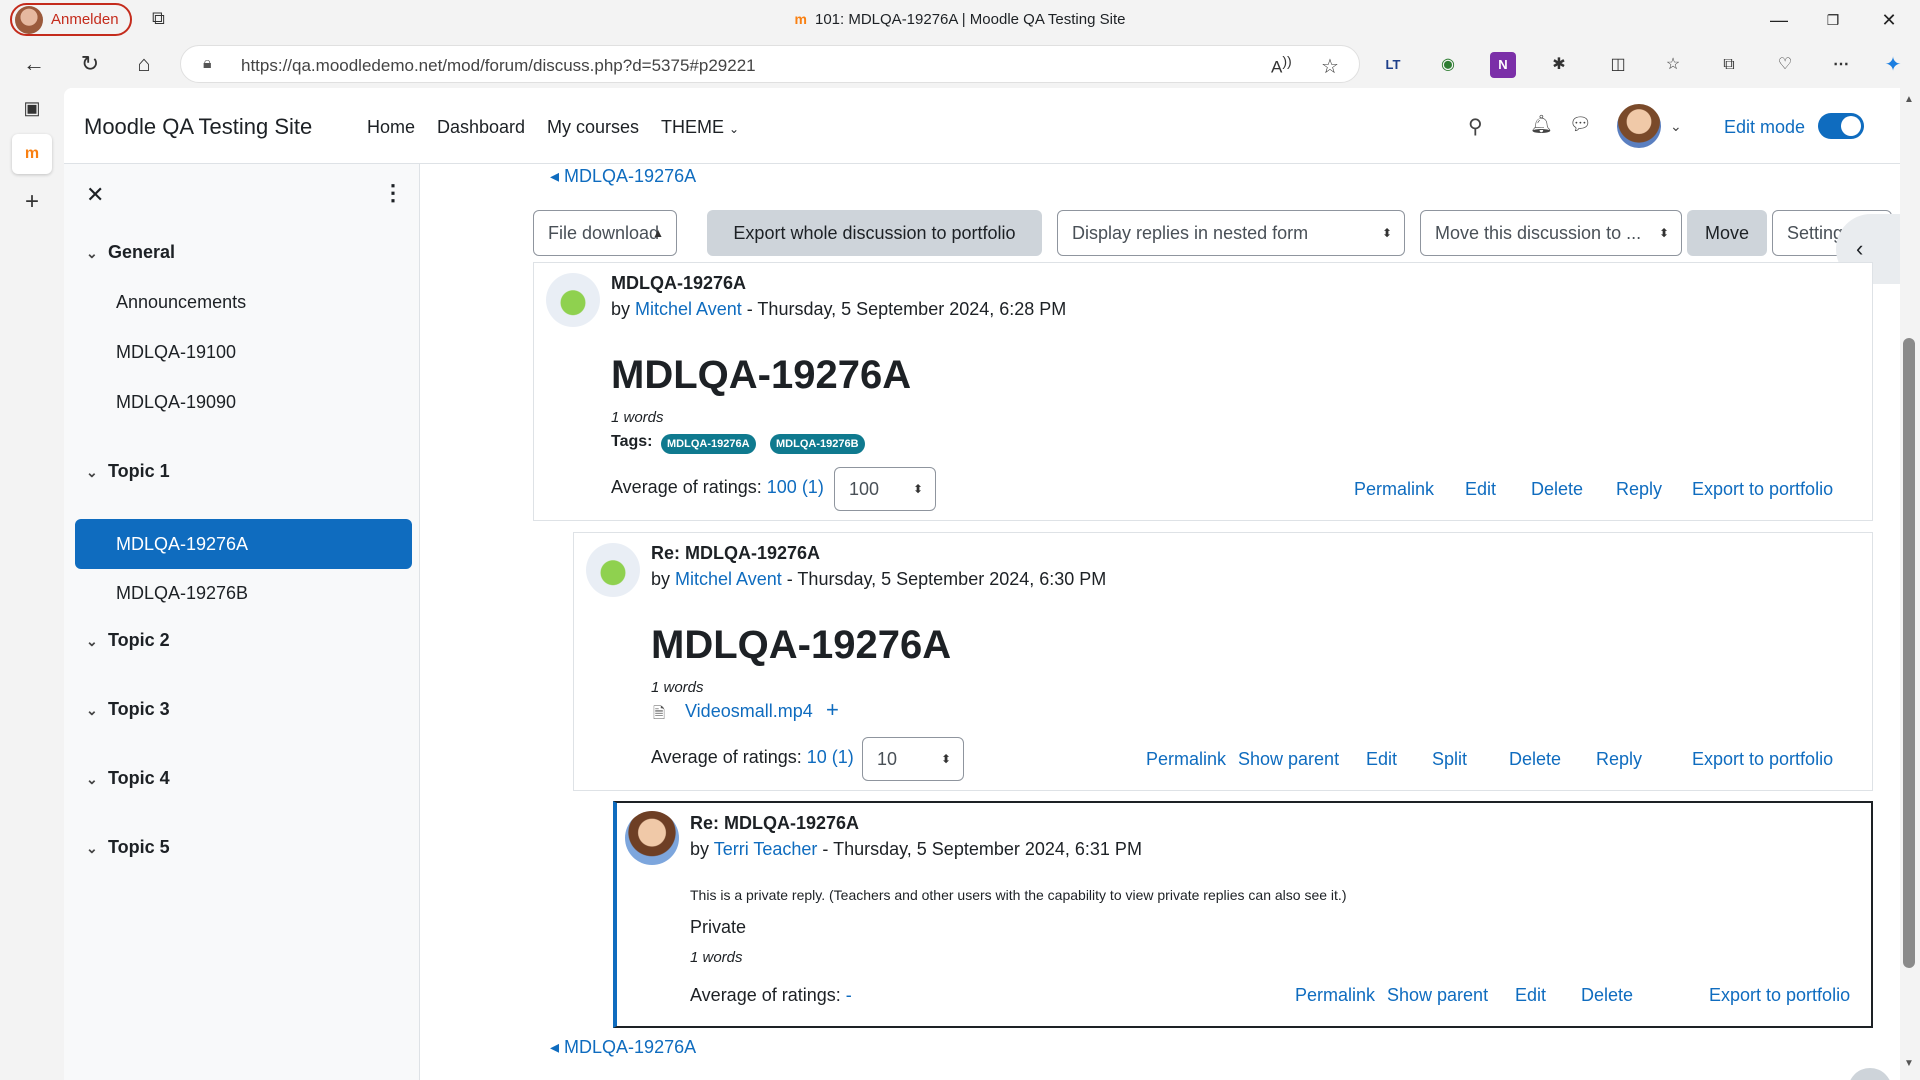 The width and height of the screenshot is (1920, 1080). What do you see at coordinates (128, 471) in the screenshot?
I see `section-topic-1: ⌄ Topic 1` at bounding box center [128, 471].